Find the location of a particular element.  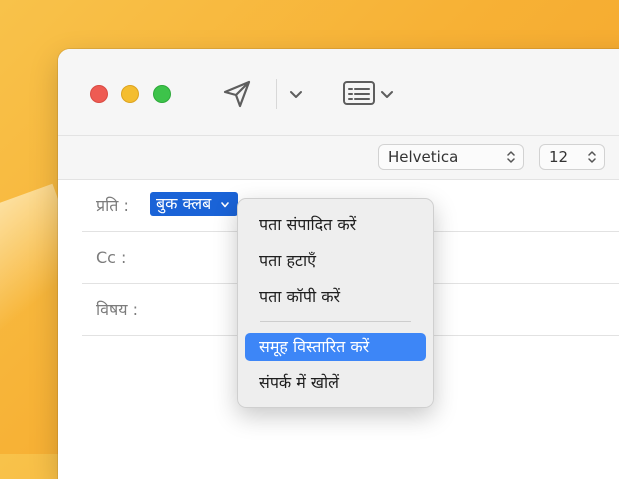

subject-label: विषय : is located at coordinates (117, 309).